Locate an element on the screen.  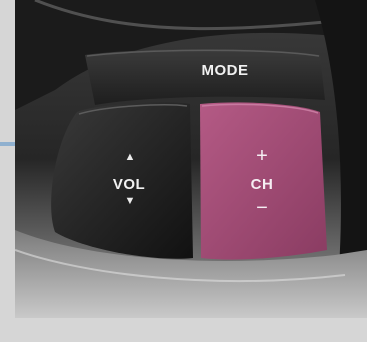
volume-button-label: VOL is located at coordinates (129, 184).